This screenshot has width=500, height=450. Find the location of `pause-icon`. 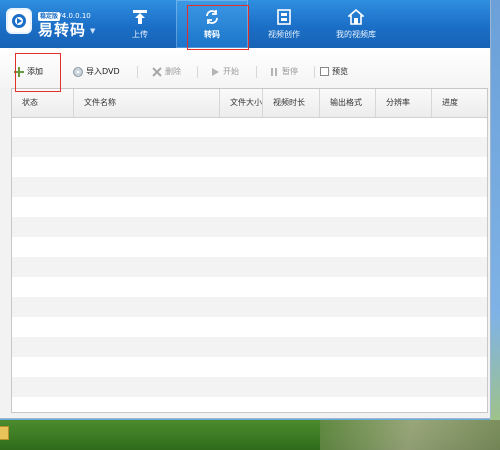

pause-icon is located at coordinates (274, 71).